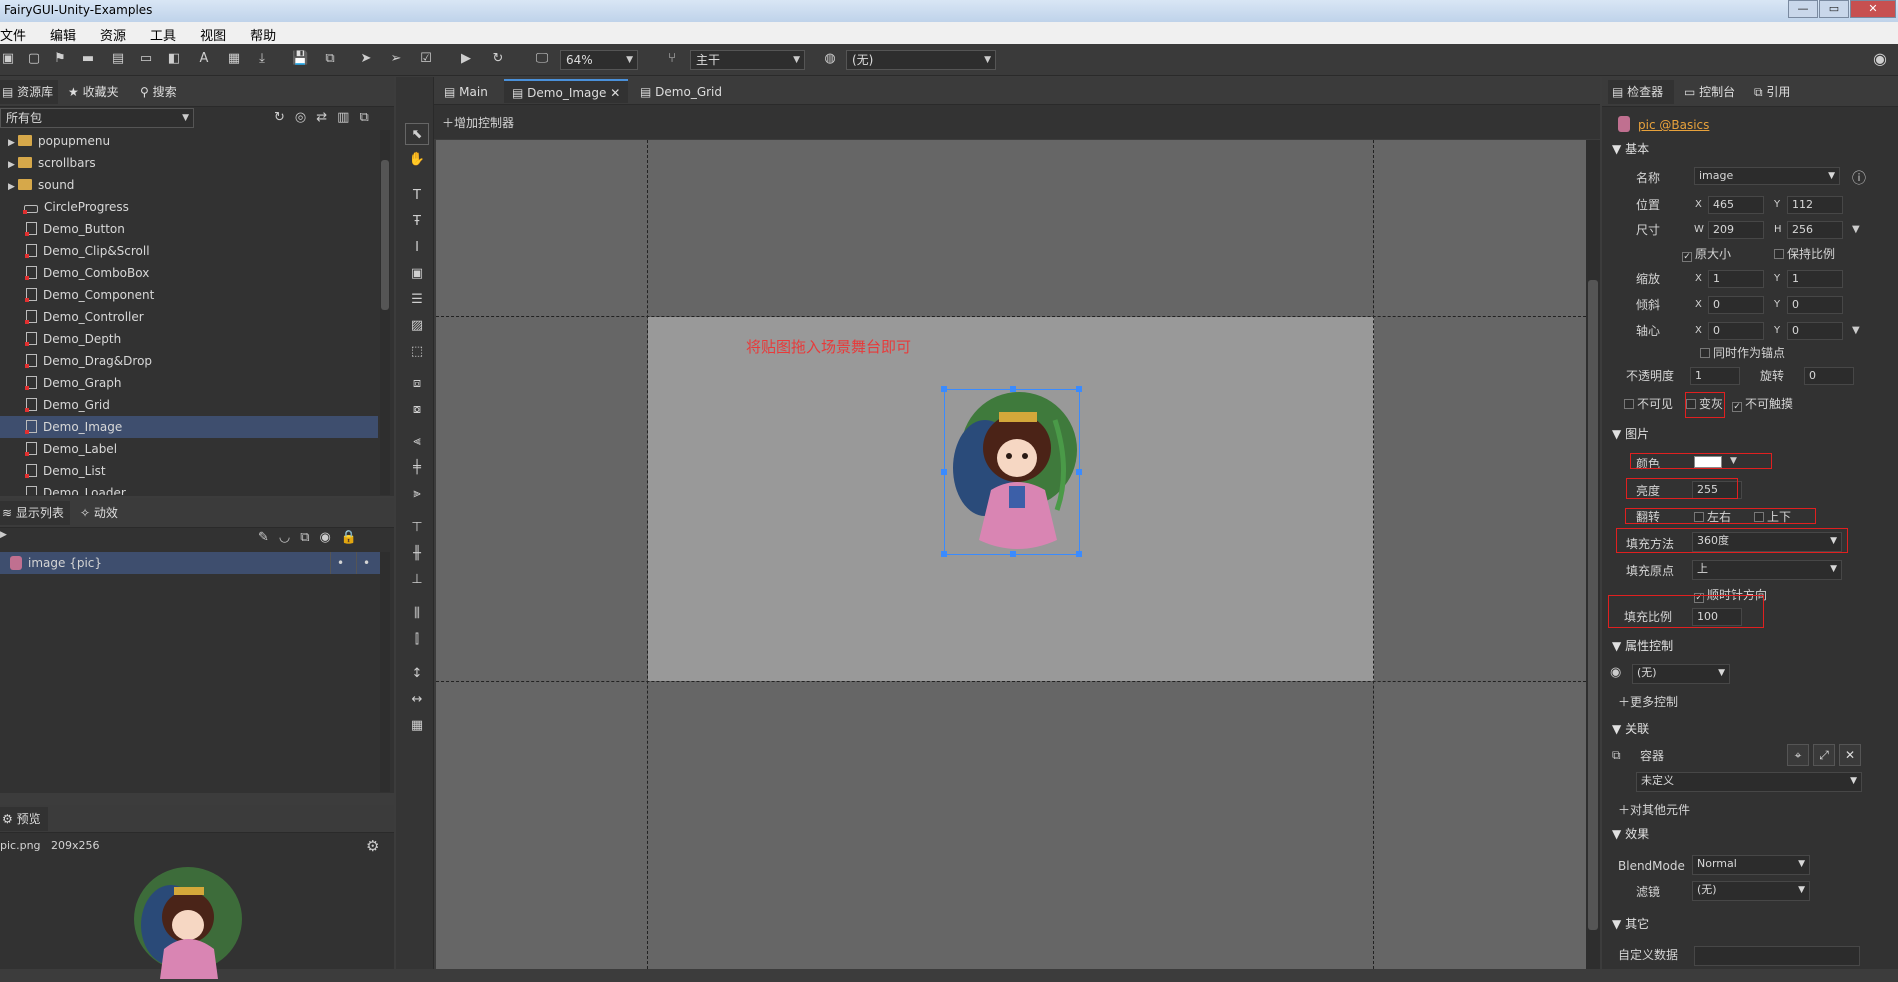 Image resolution: width=1898 pixels, height=982 pixels. I want to click on menu-help: 帮助, so click(263, 33).